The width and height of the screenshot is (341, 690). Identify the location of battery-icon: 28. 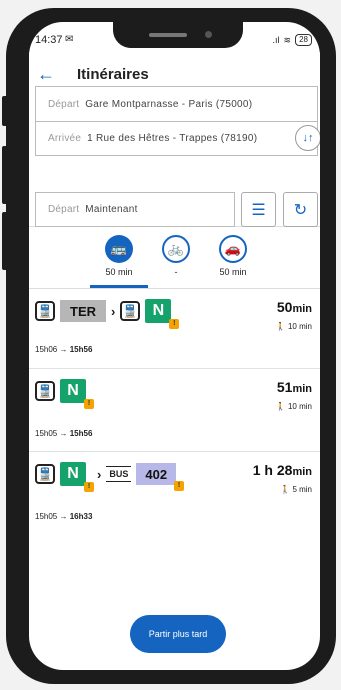
(303, 40).